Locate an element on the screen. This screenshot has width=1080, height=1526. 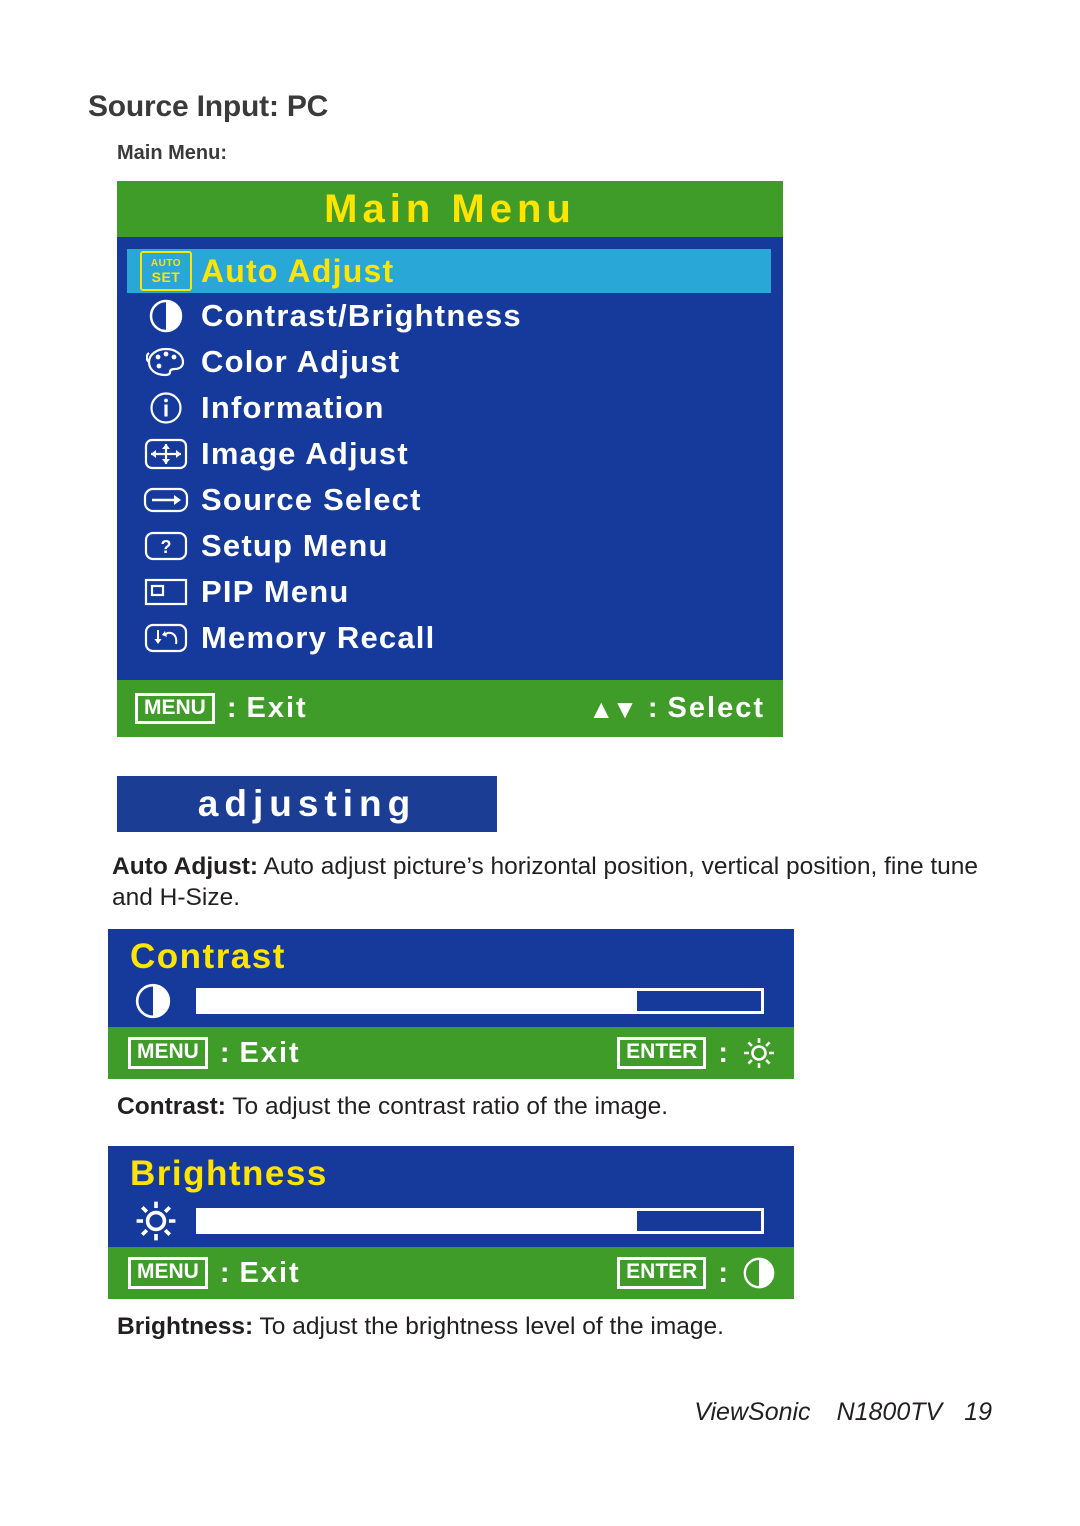
menu-item-label: Contrast/Brightness is located at coordinates (361, 315).